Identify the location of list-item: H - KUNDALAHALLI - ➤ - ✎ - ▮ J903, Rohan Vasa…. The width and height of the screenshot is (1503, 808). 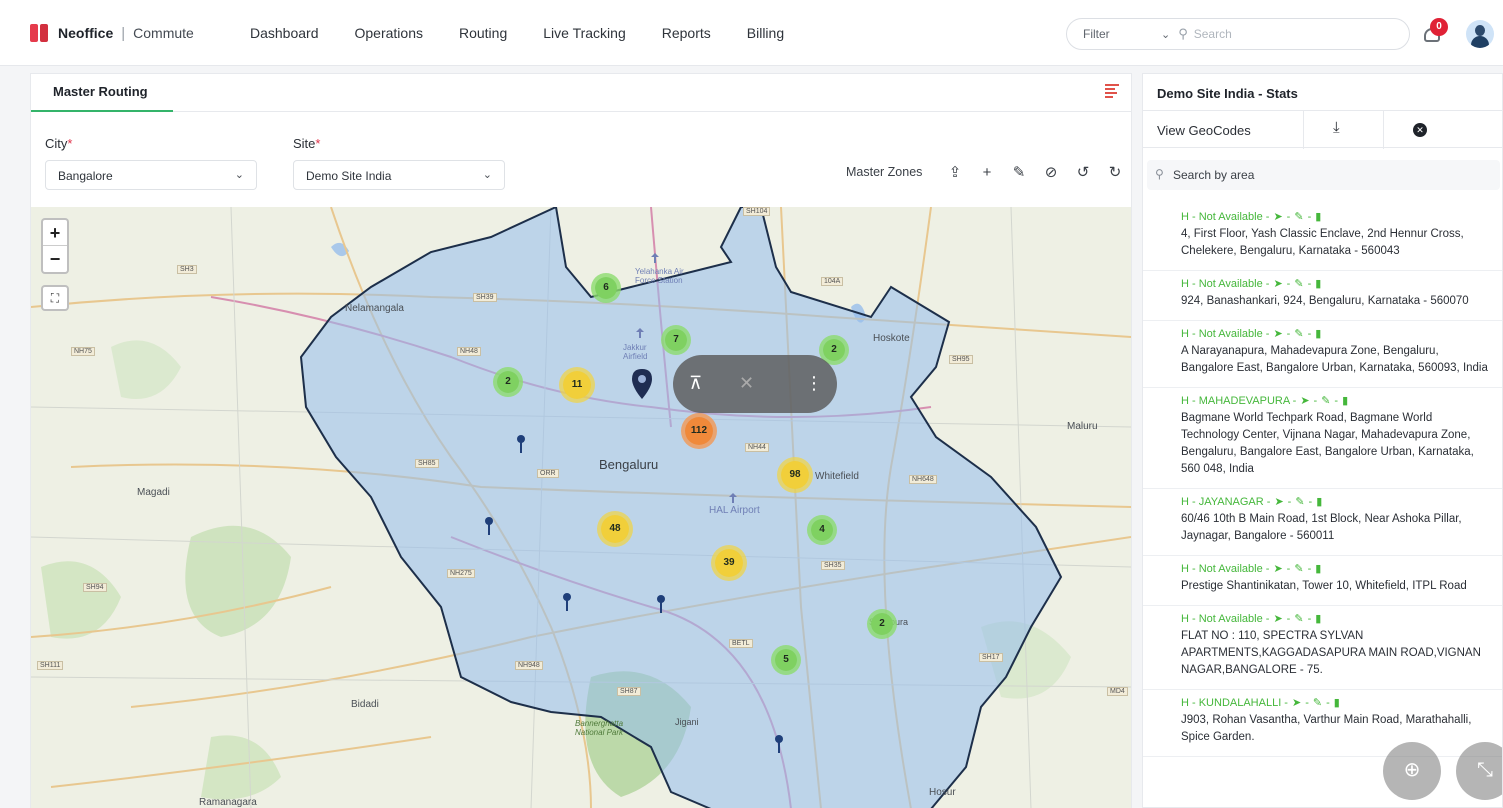
(1322, 723).